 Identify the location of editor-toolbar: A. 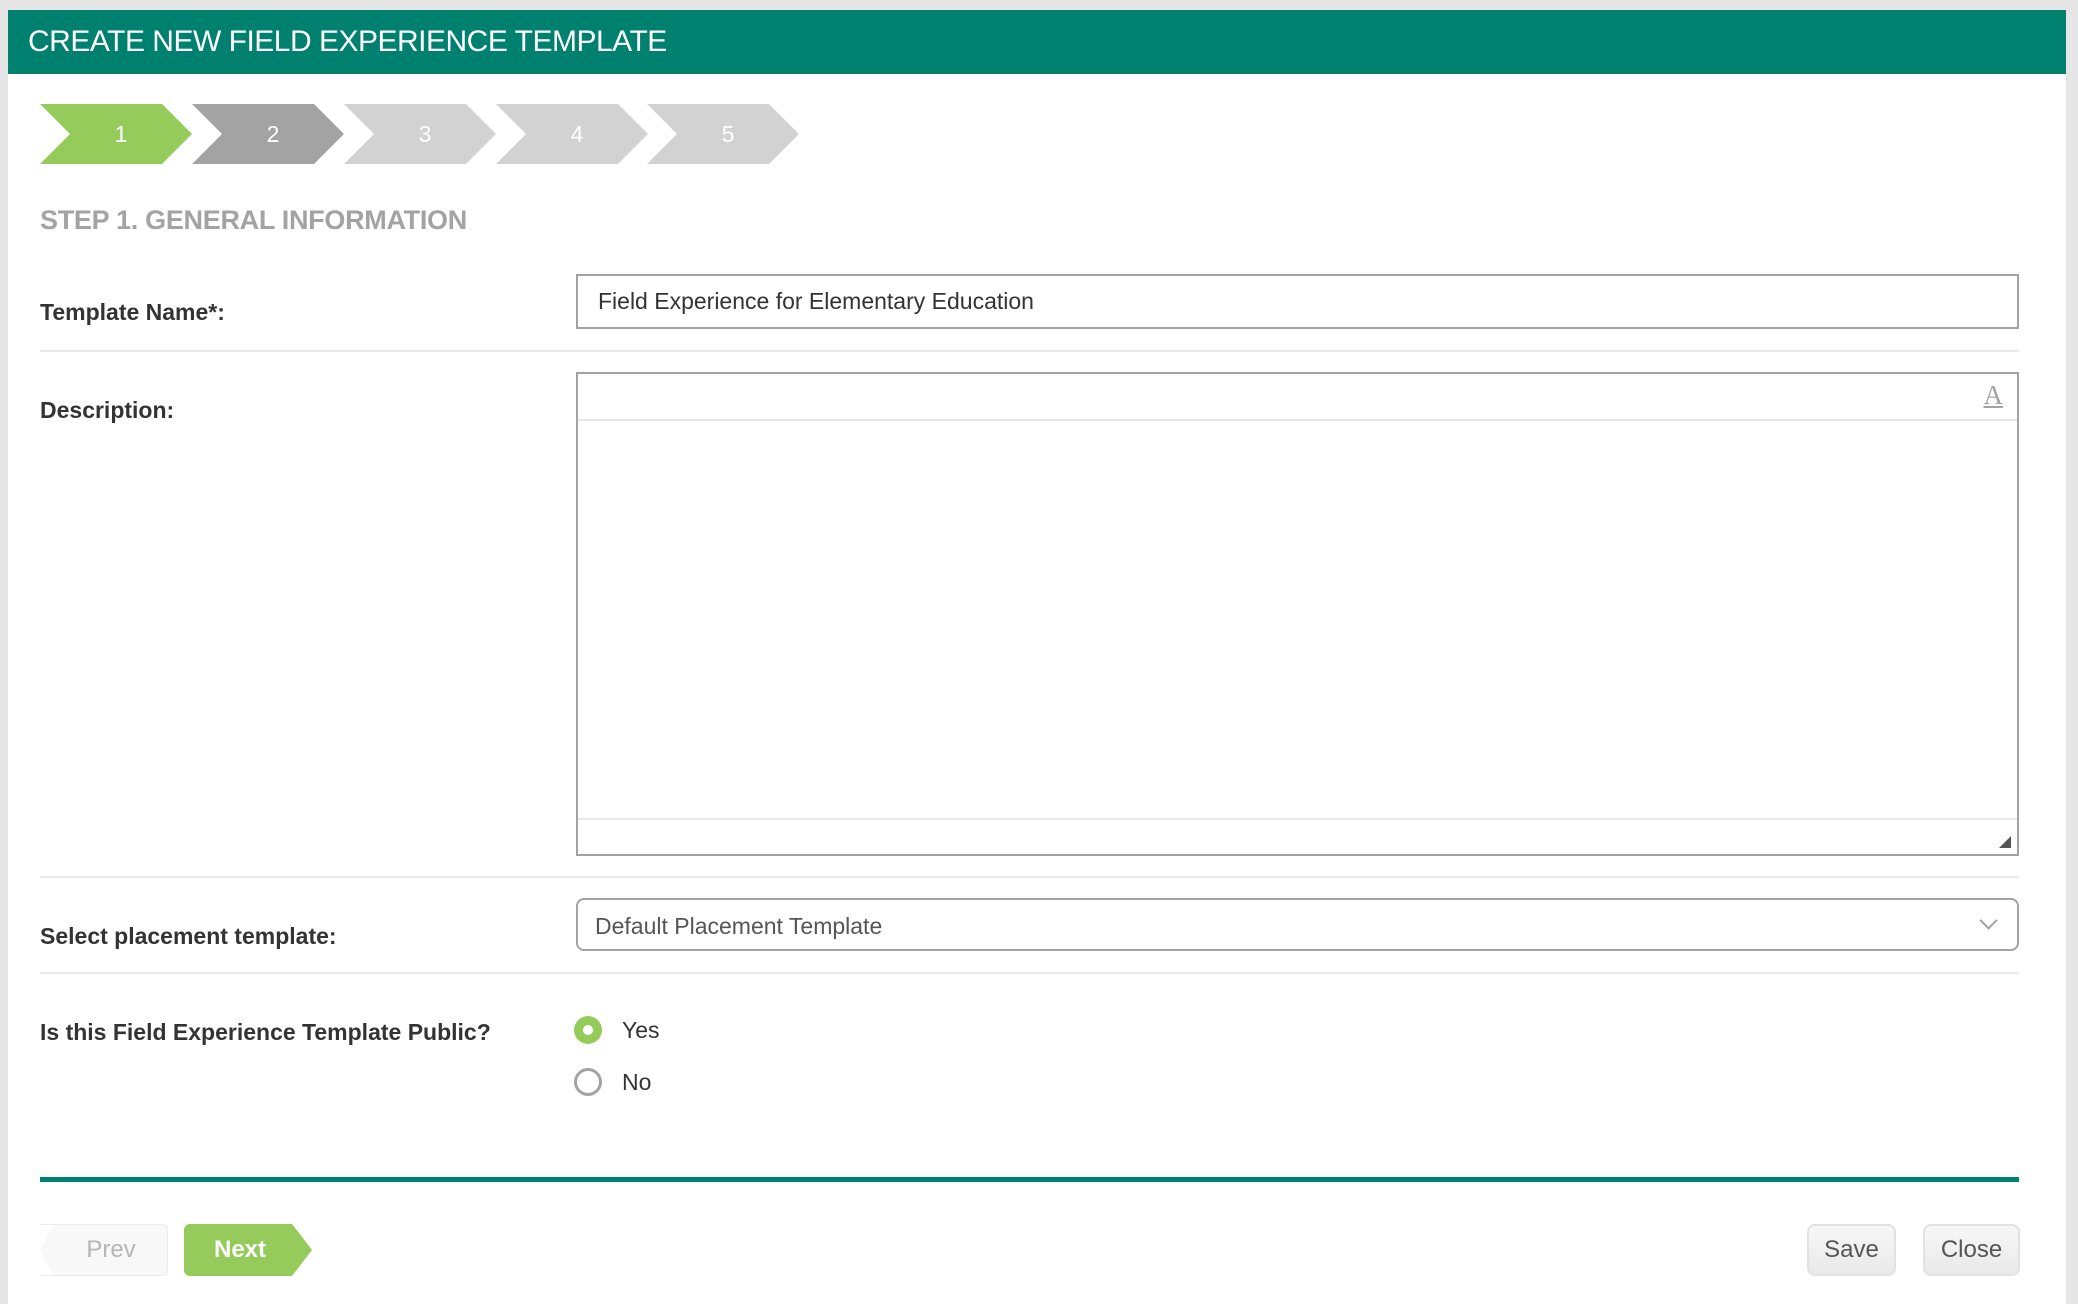
(1297, 397).